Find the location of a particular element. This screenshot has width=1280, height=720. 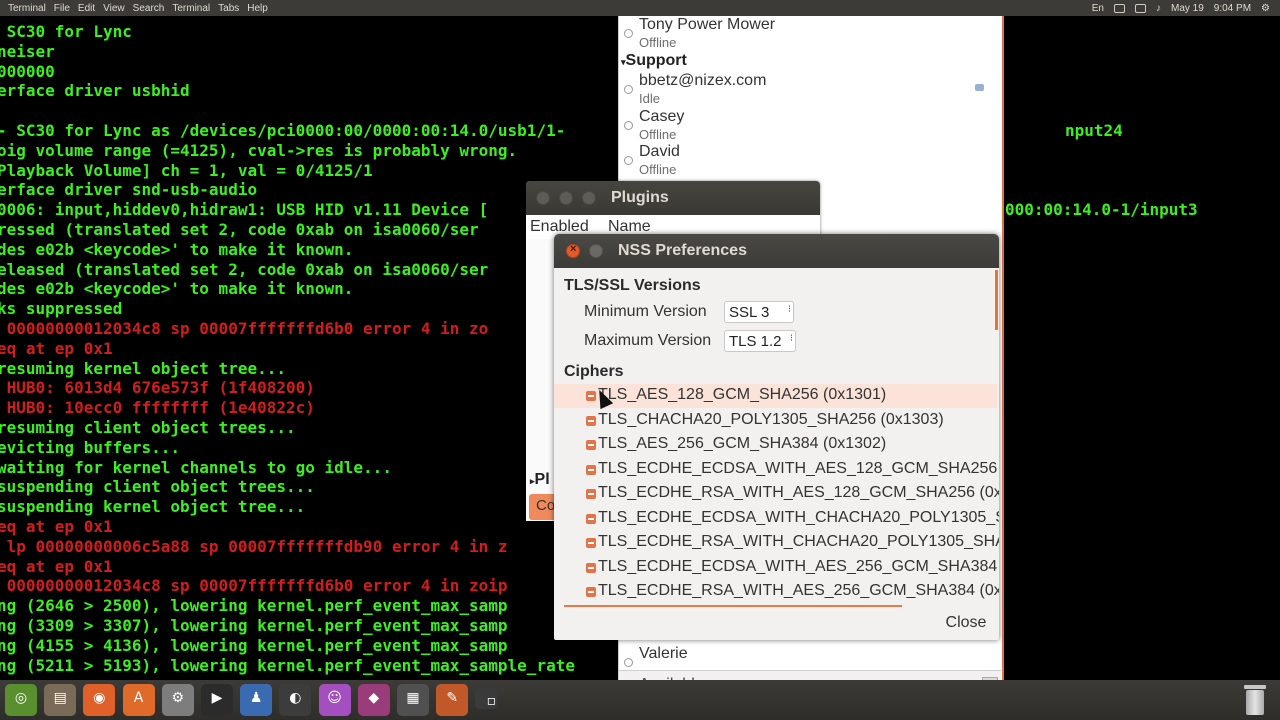

max-version-value: TLS 1.2 is located at coordinates (755, 341).